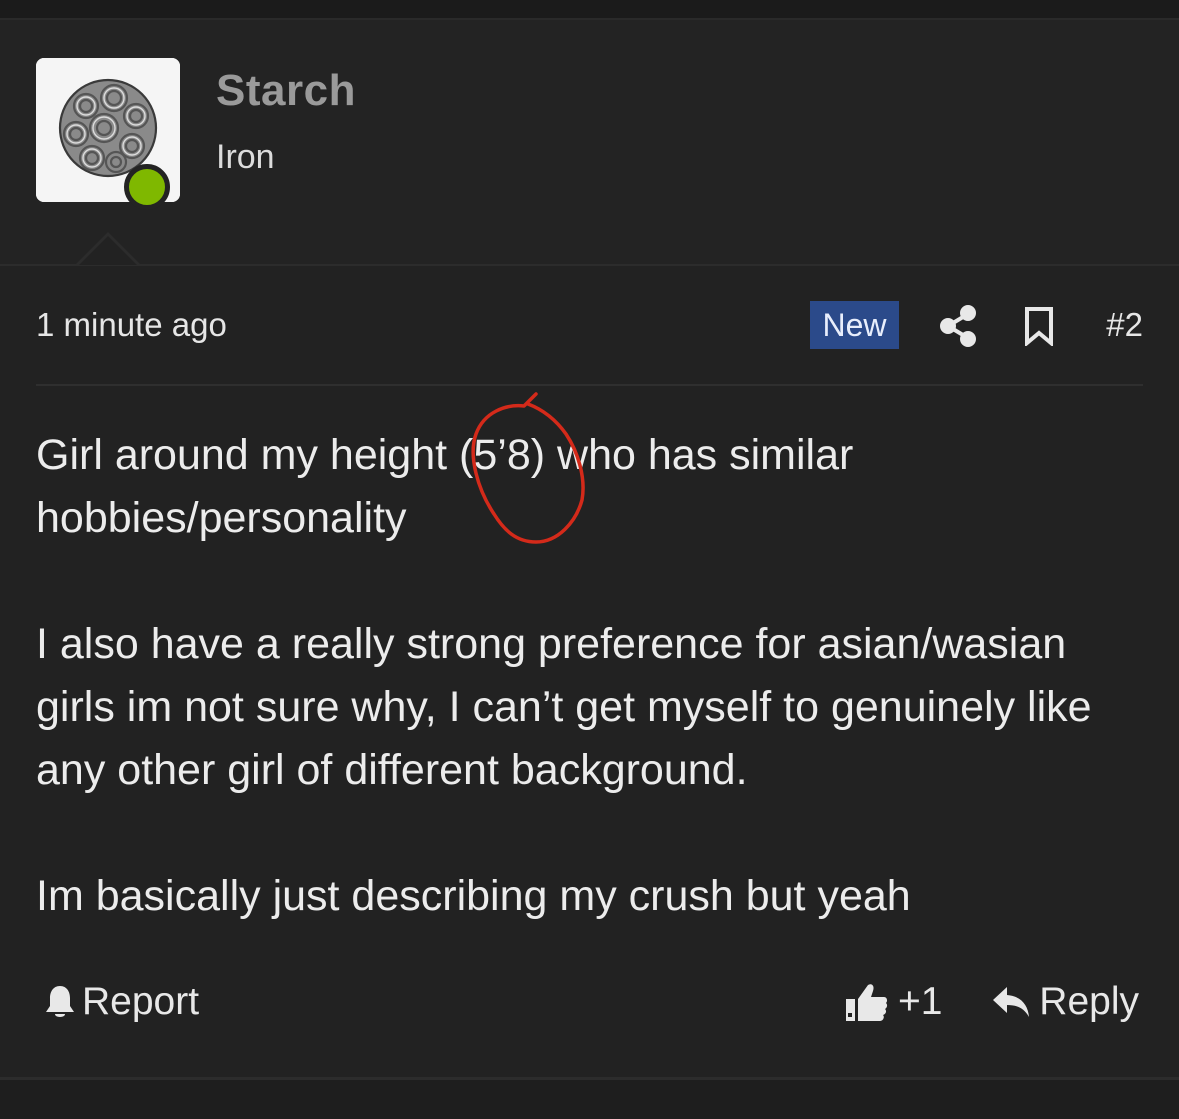 The image size is (1179, 1119). Describe the element at coordinates (920, 1001) in the screenshot. I see `like-count: +1` at that location.